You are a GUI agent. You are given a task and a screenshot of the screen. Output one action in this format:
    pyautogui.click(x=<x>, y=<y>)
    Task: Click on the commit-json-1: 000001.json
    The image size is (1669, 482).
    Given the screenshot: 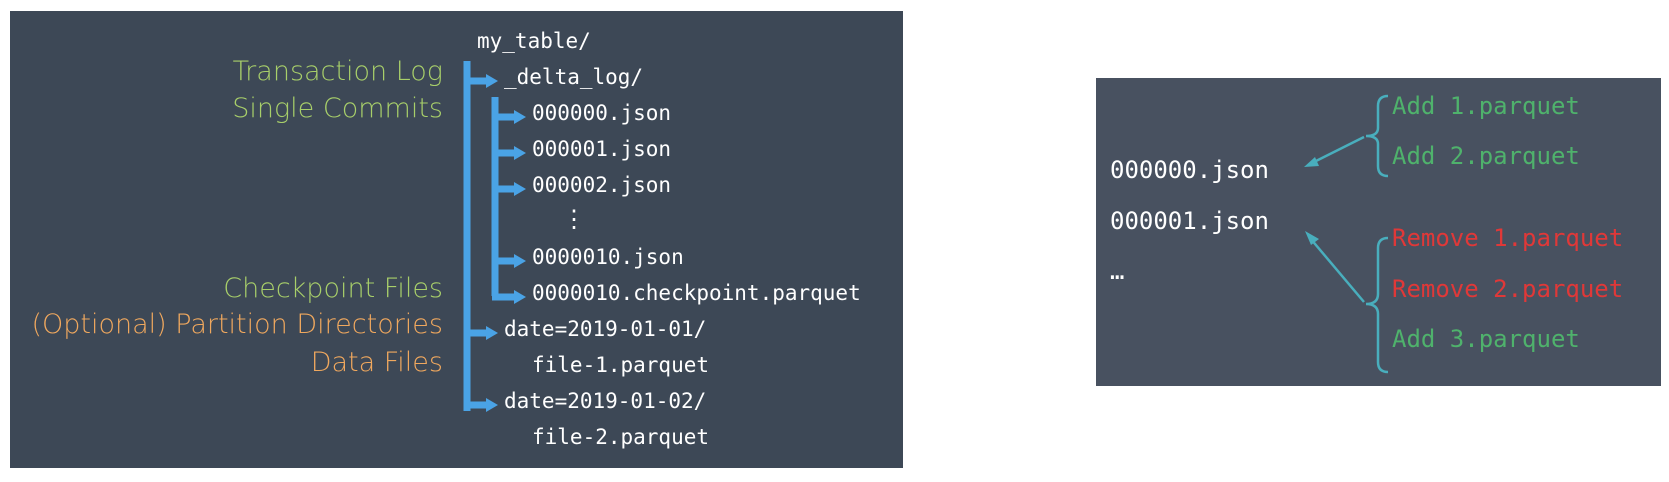 What is the action you would take?
    pyautogui.click(x=1189, y=221)
    